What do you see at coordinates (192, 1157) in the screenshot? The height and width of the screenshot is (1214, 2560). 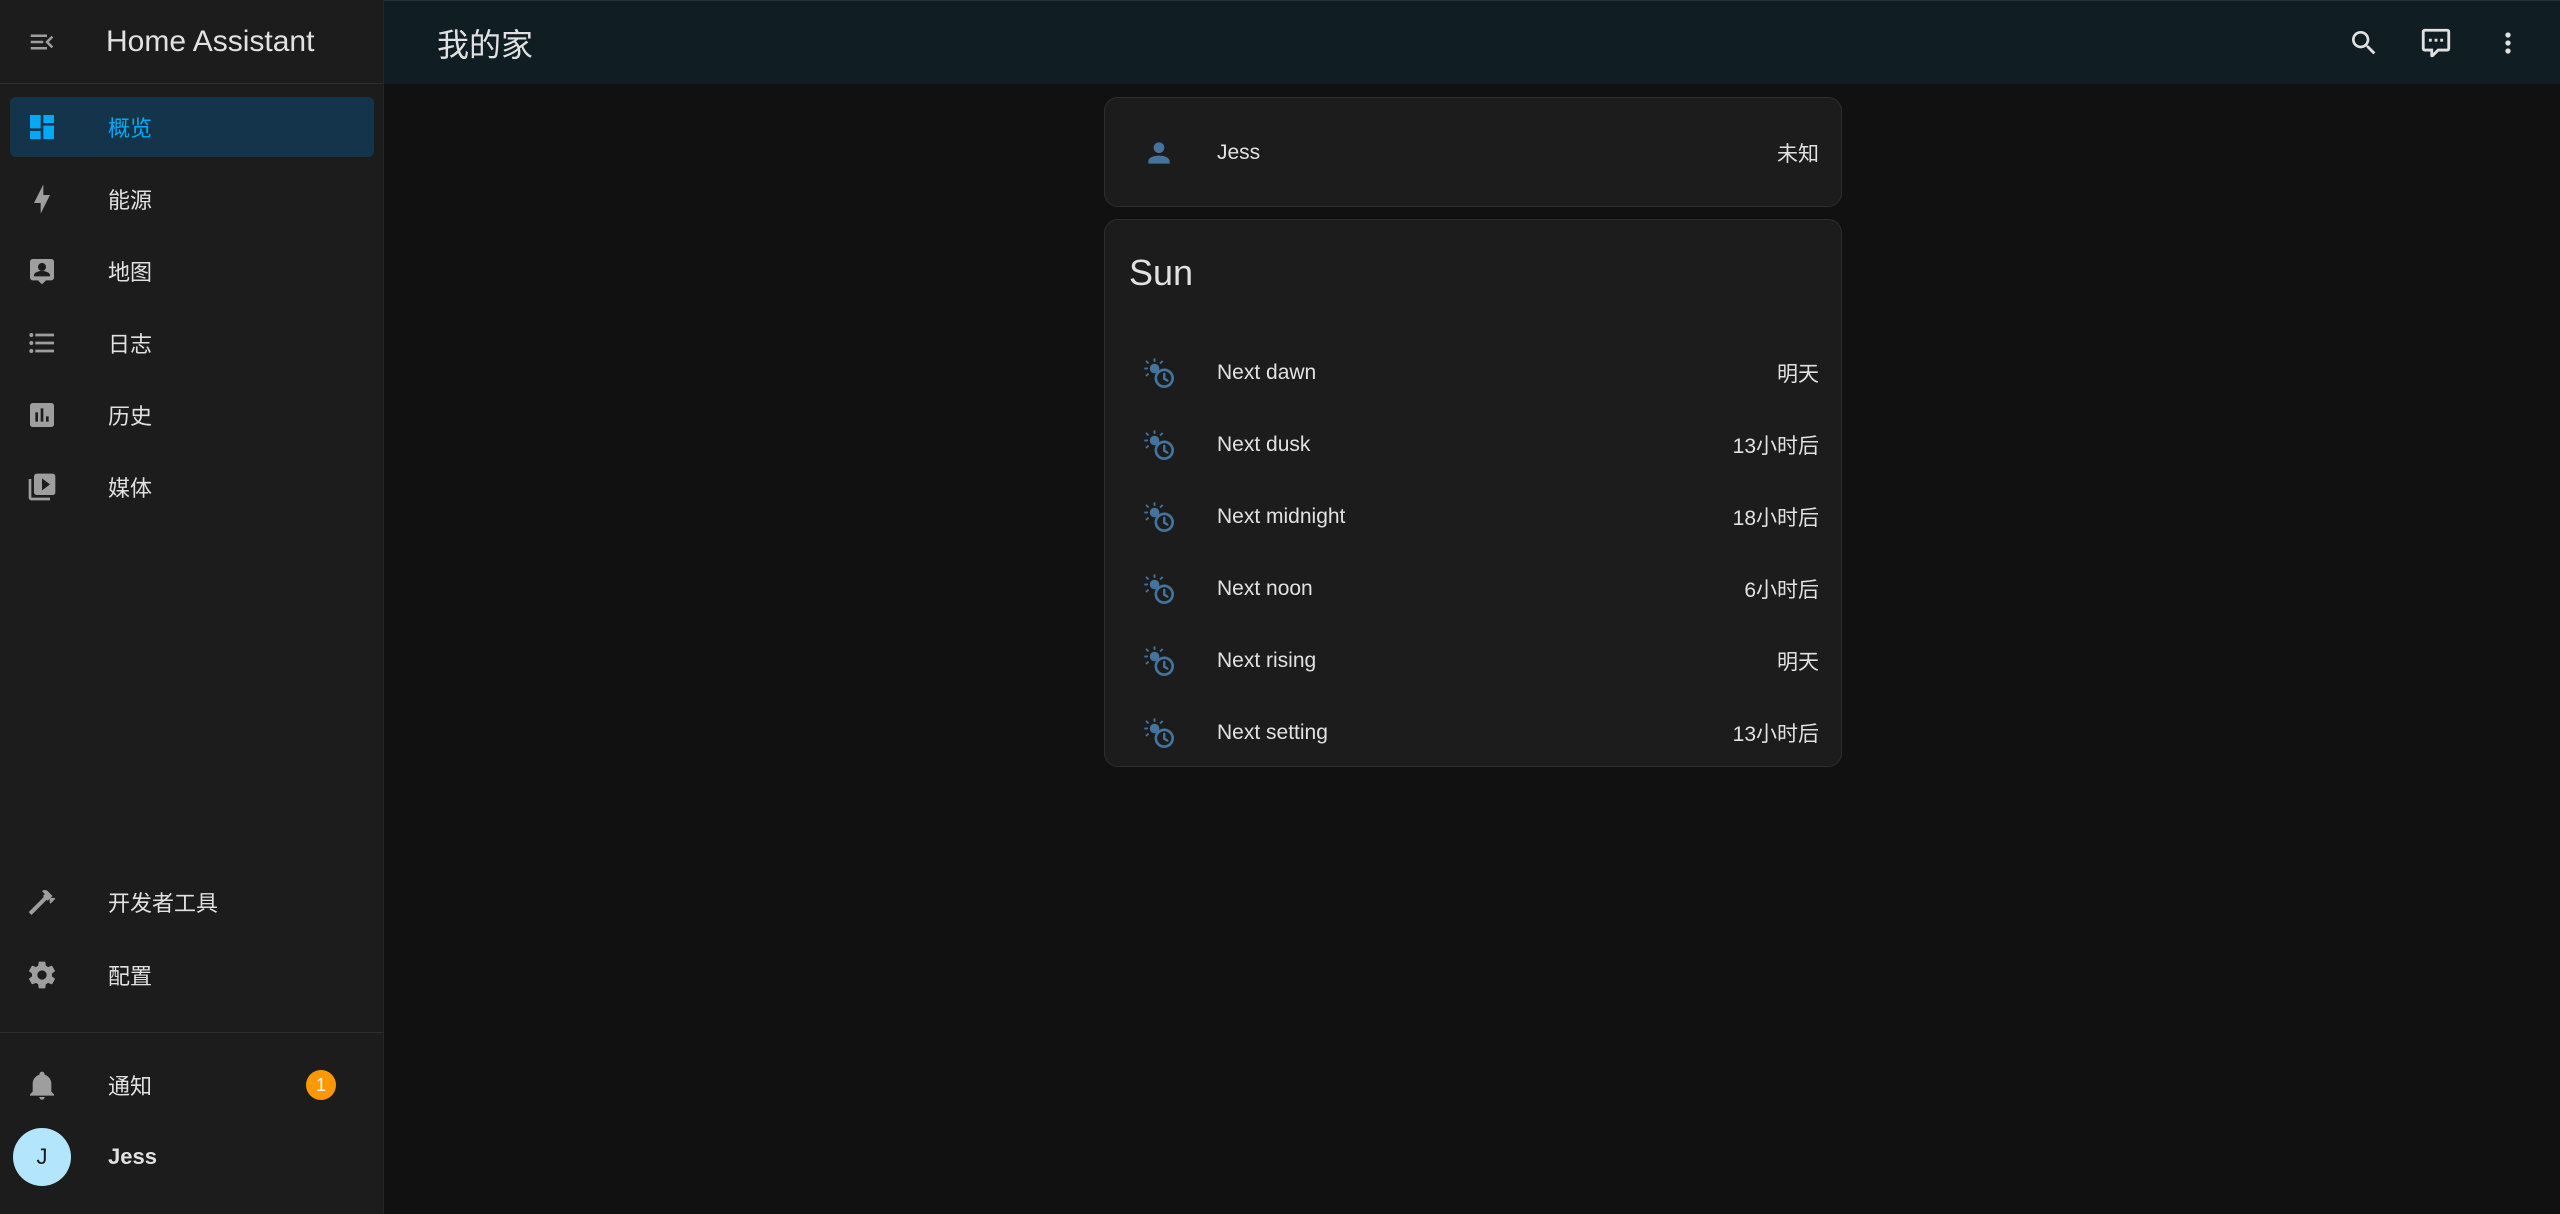 I see `sidebar-item-profile: J Jess` at bounding box center [192, 1157].